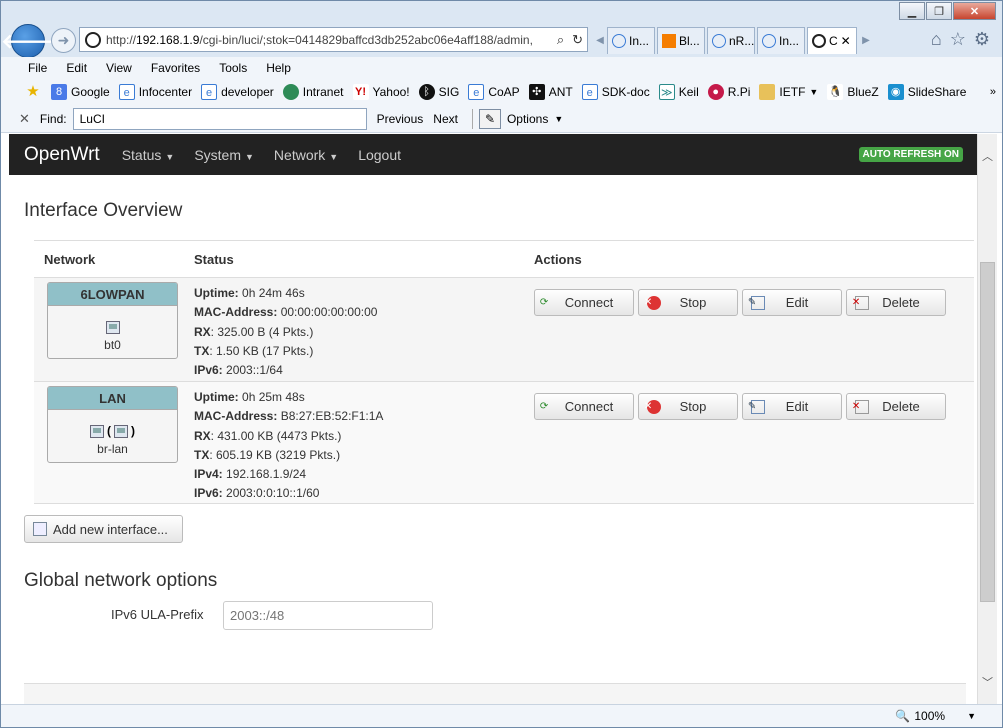 The width and height of the screenshot is (1003, 728). What do you see at coordinates (903, 716) in the screenshot?
I see `zoom-magnifier-icon: 🔍` at bounding box center [903, 716].